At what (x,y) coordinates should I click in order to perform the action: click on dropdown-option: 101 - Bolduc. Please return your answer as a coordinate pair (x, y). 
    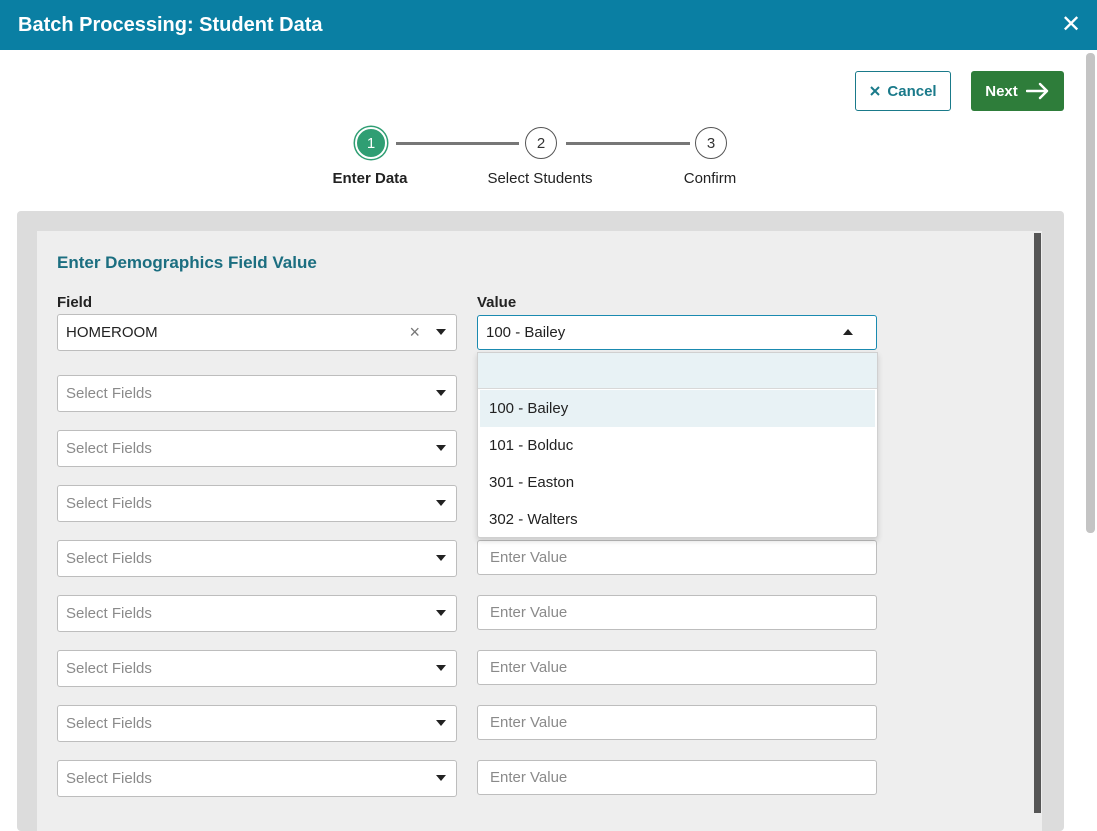
    Looking at the image, I should click on (677, 445).